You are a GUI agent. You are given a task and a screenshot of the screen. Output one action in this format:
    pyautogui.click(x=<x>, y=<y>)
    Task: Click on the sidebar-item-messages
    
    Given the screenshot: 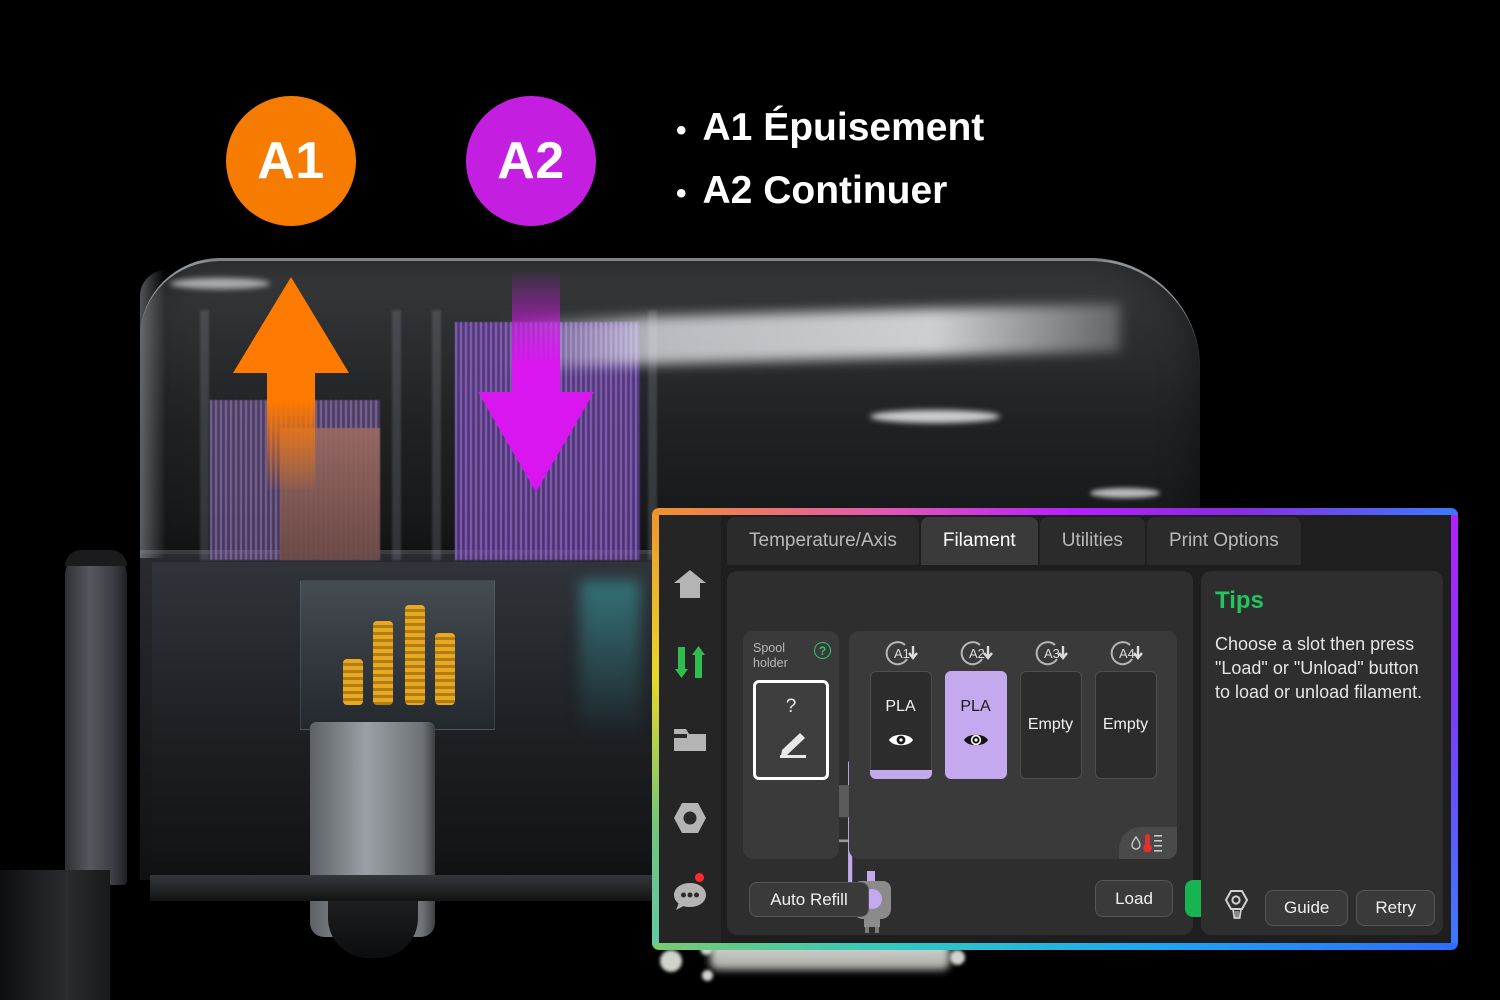 What is the action you would take?
    pyautogui.click(x=690, y=896)
    